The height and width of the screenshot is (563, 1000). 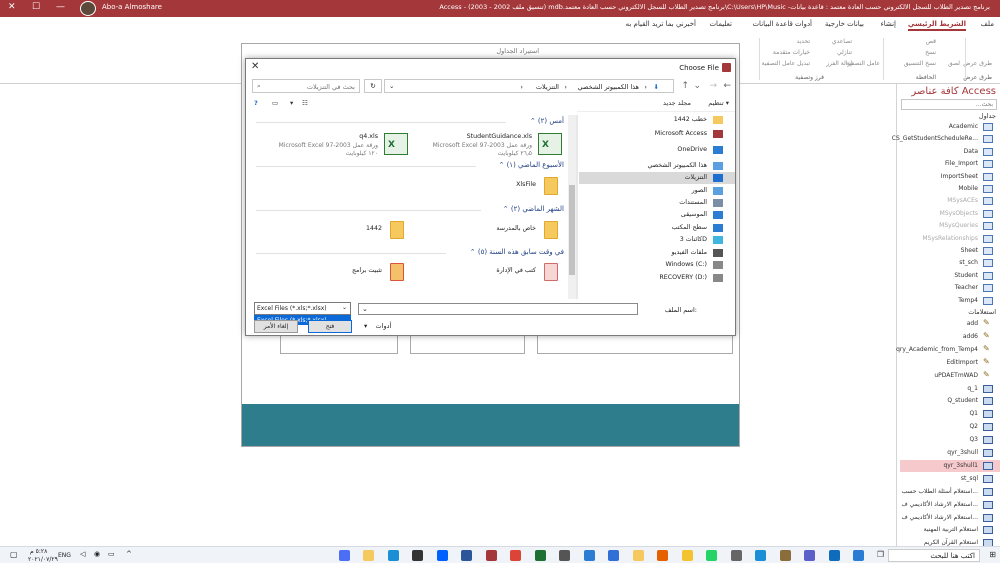 I want to click on tree-item: هذا الكمبيوتر الشخصي, so click(x=657, y=166).